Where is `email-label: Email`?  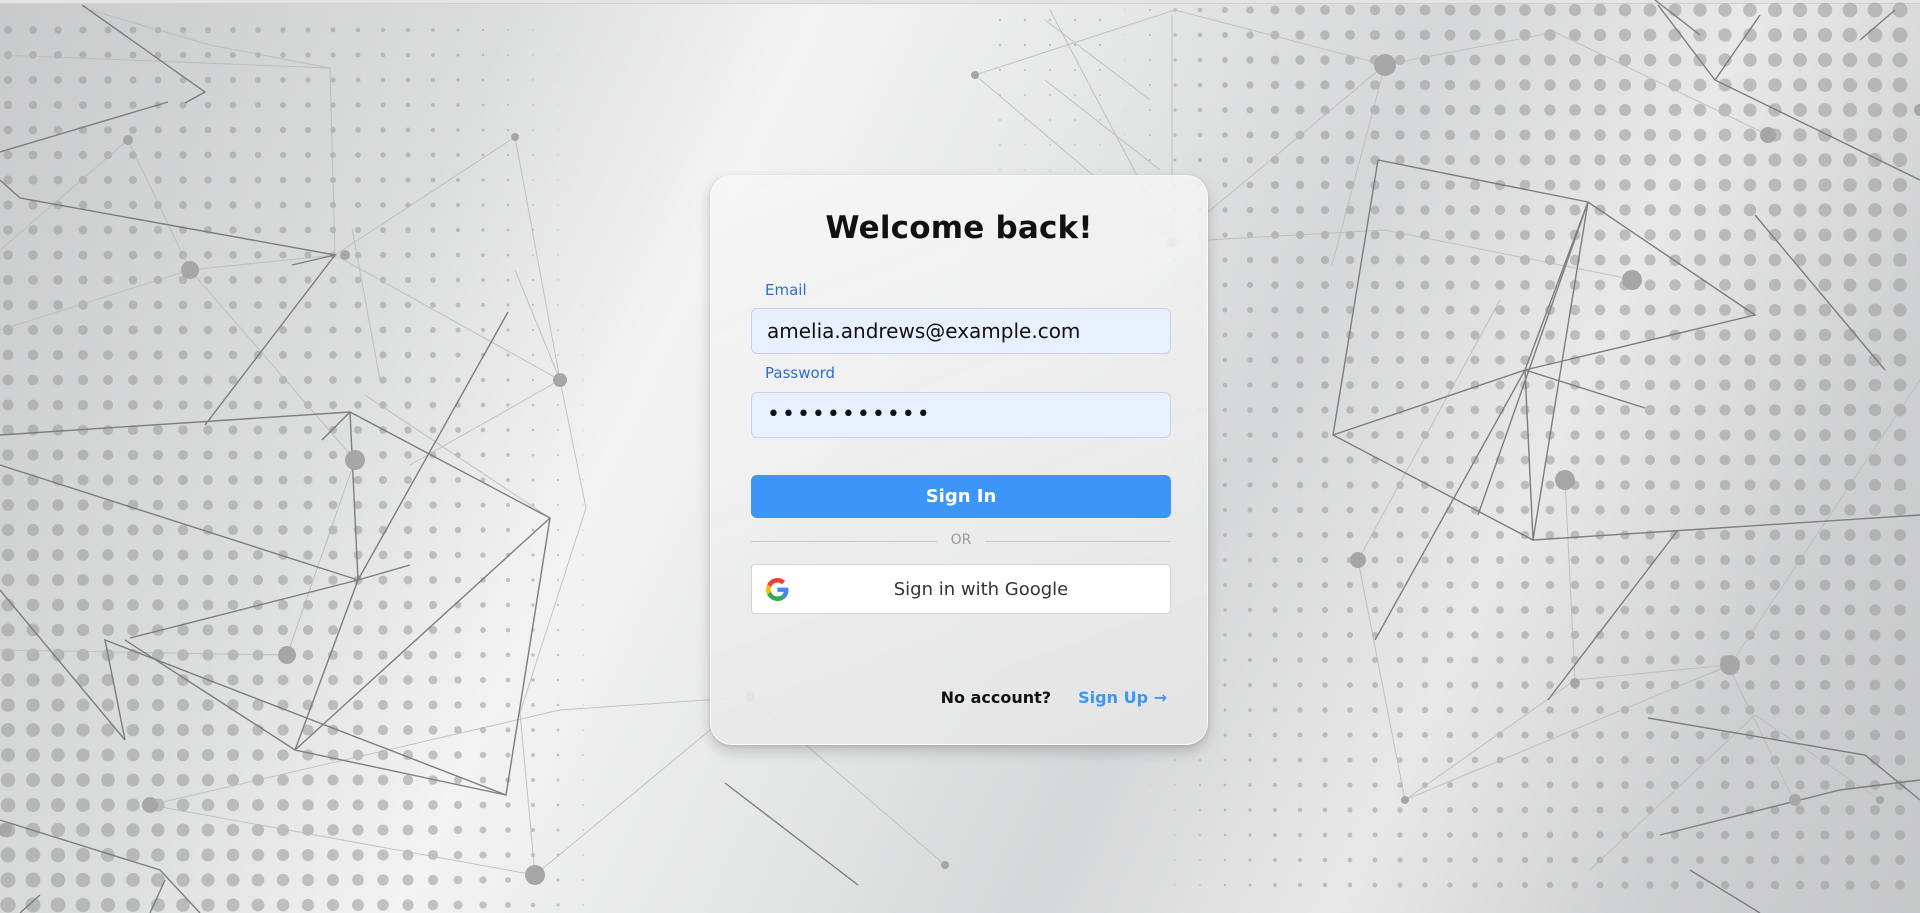
email-label: Email is located at coordinates (786, 290).